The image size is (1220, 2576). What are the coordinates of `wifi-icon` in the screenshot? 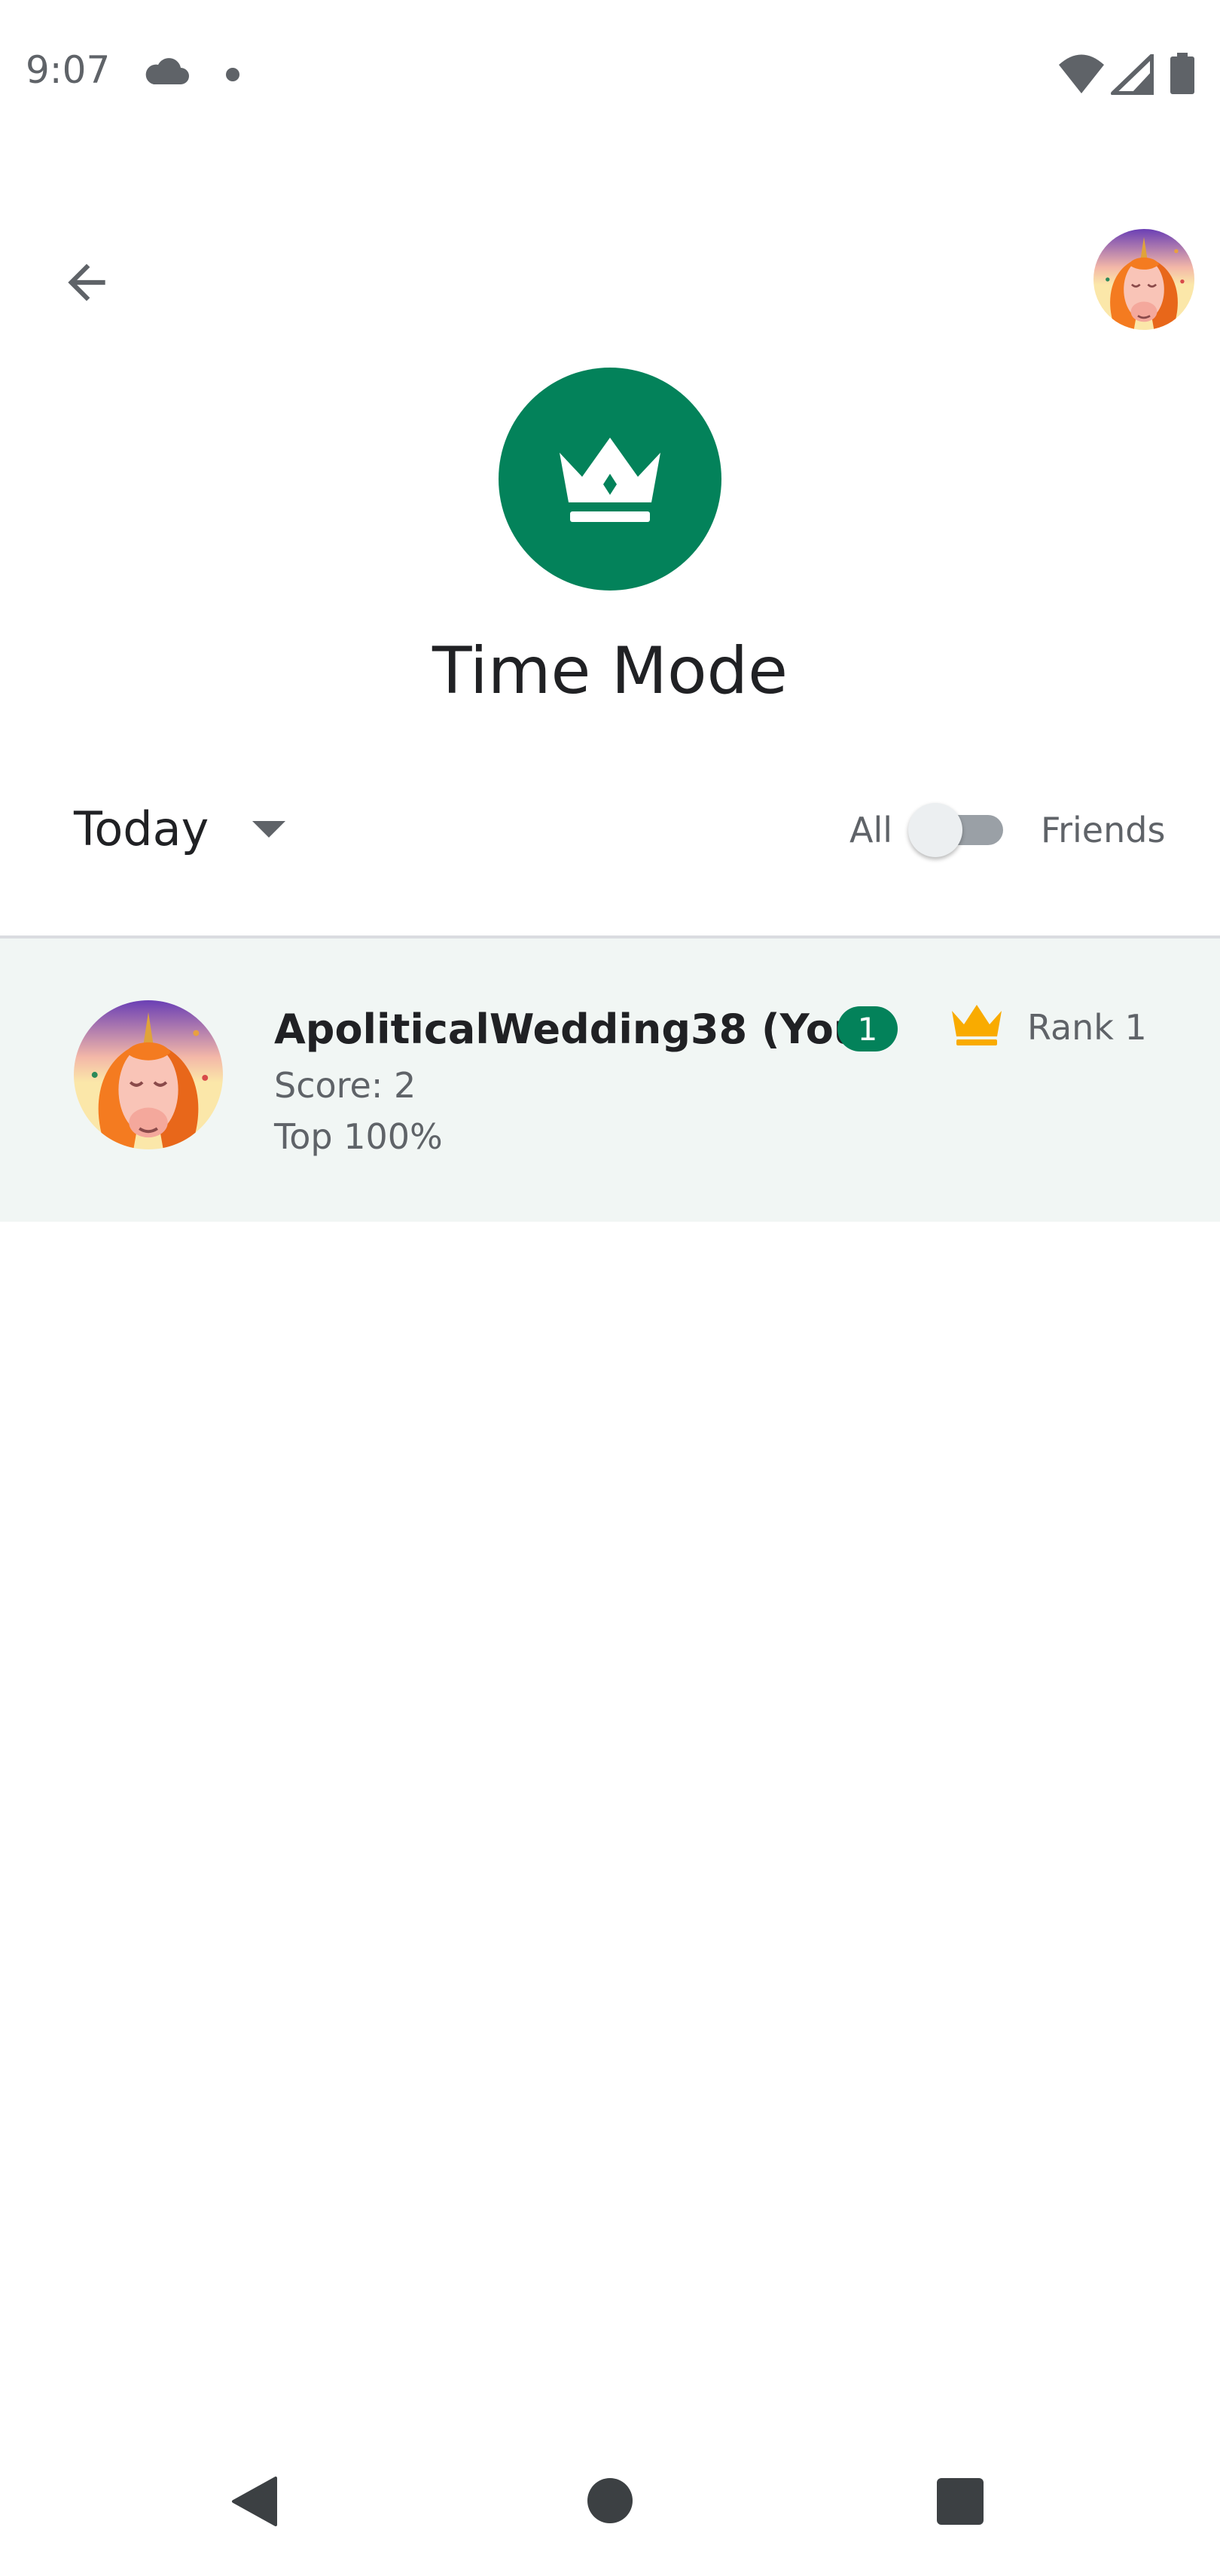 It's located at (1081, 76).